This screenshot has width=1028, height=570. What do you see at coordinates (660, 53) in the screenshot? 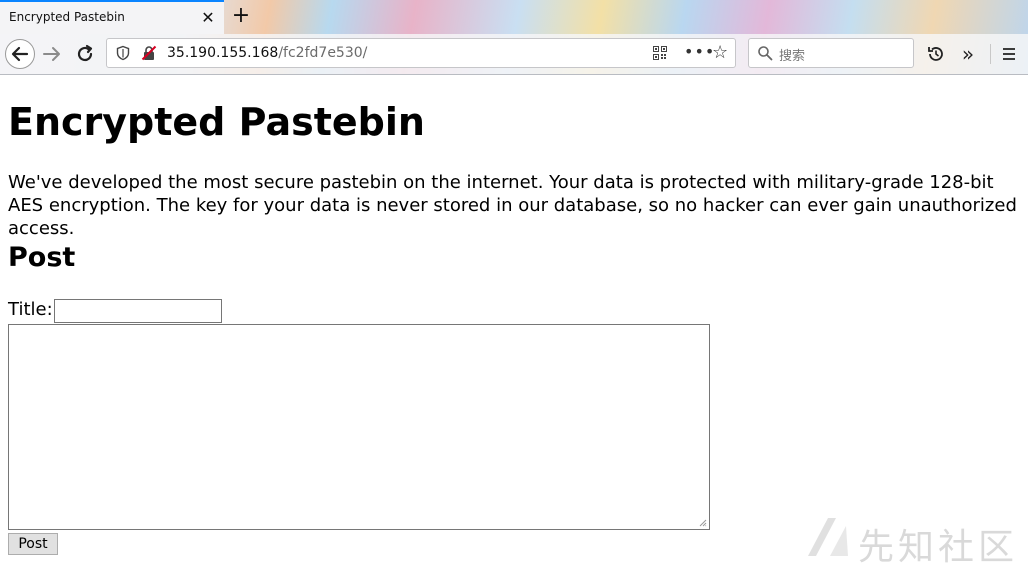
I see `qr-code-icon` at bounding box center [660, 53].